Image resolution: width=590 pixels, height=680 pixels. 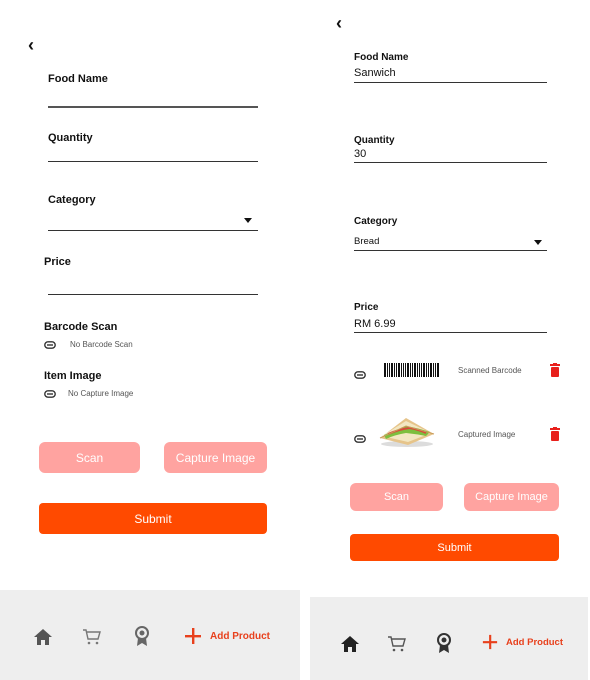 What do you see at coordinates (490, 370) in the screenshot?
I see `scanned-barcode-caption: Scanned Barcode` at bounding box center [490, 370].